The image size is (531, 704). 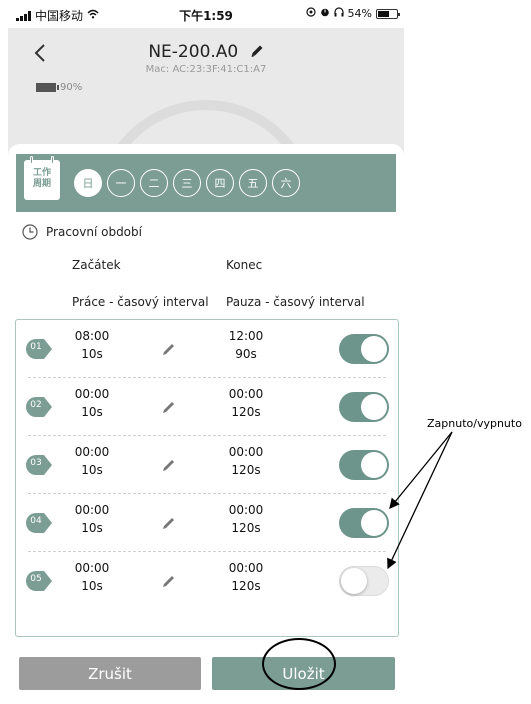 What do you see at coordinates (206, 14) in the screenshot?
I see `status-bar: 中国移动 下午1:59 54%` at bounding box center [206, 14].